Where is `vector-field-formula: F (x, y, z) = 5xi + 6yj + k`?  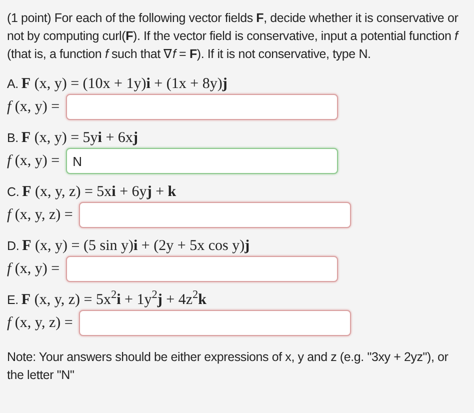 vector-field-formula: F (x, y, z) = 5xi + 6yj + k is located at coordinates (99, 192).